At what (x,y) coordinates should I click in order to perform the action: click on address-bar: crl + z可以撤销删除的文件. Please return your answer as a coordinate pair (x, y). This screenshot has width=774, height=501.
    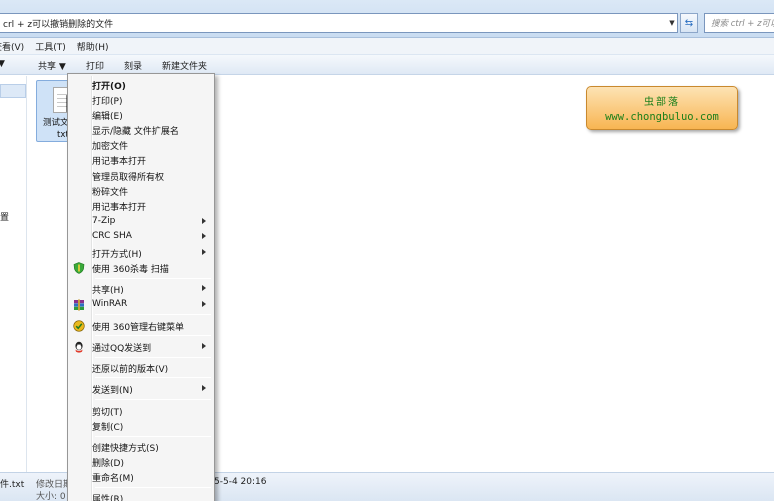
    Looking at the image, I should click on (339, 23).